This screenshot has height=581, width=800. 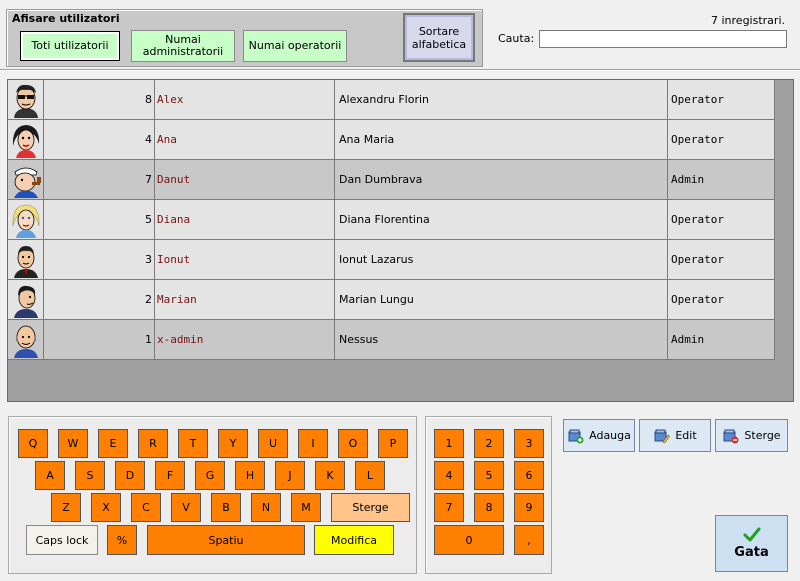 What do you see at coordinates (70, 46) in the screenshot?
I see `all-users-button: Toti utilizatorii` at bounding box center [70, 46].